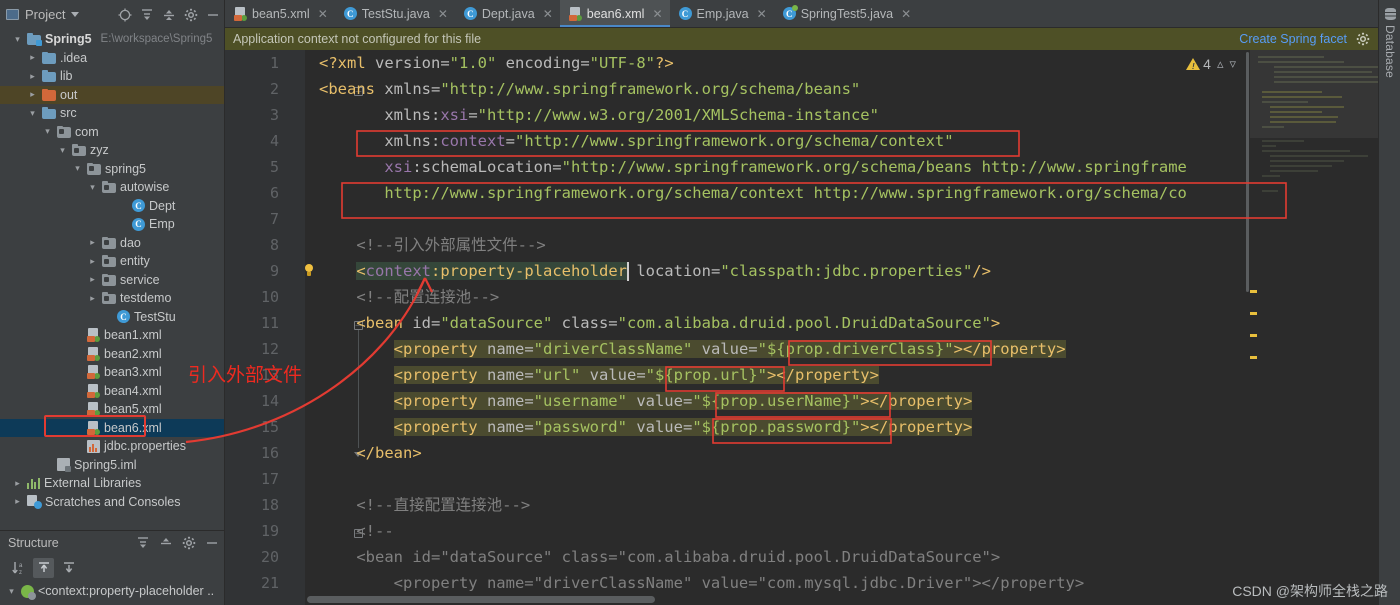 Image resolution: width=1400 pixels, height=605 pixels. I want to click on tree-item-spring5: ▾ spring5, so click(112, 169).